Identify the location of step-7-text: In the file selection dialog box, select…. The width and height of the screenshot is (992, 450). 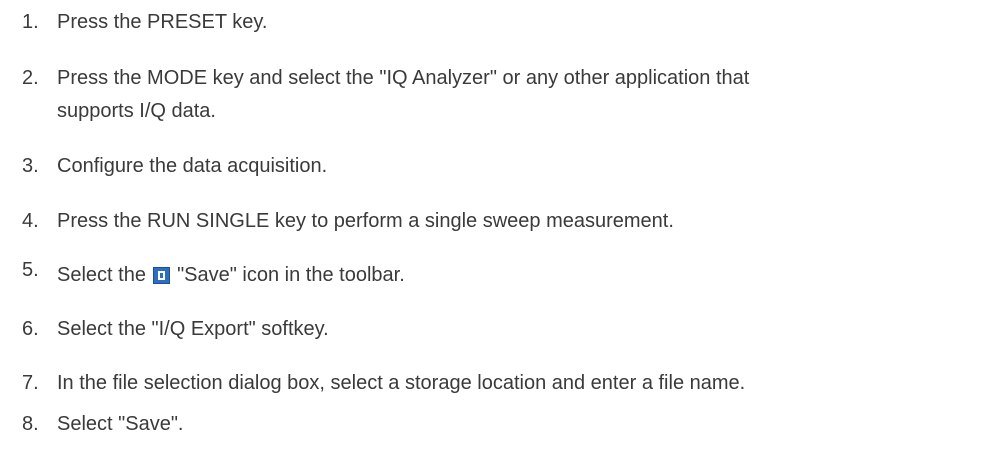
(401, 383).